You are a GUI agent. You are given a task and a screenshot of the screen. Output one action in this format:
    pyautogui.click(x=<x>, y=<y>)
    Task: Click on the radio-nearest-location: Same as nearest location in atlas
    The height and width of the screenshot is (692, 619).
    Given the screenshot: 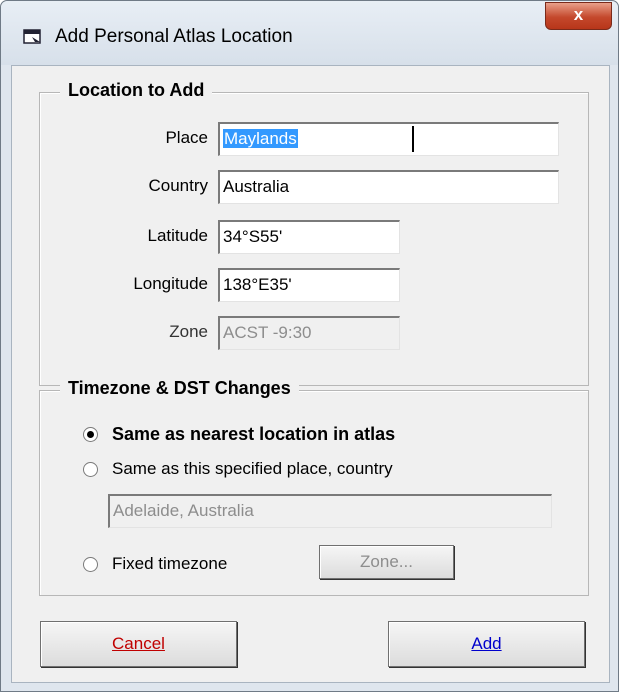 What is the action you would take?
    pyautogui.click(x=239, y=434)
    